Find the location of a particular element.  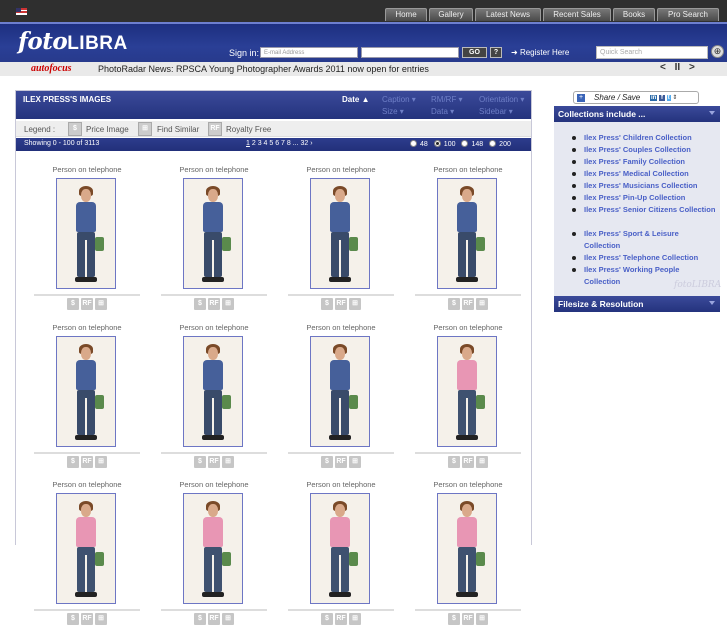

nav-gallery: Gallery is located at coordinates (451, 14).